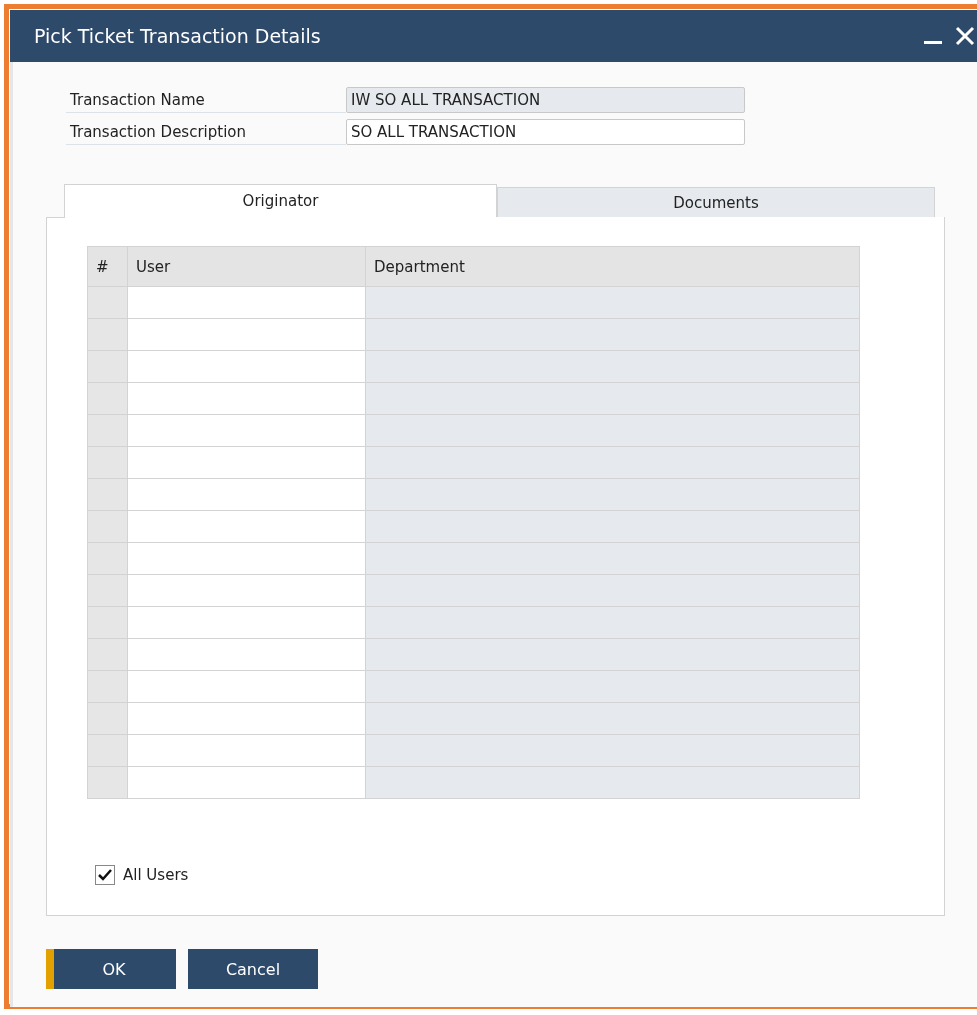 The image size is (977, 1015). Describe the element at coordinates (280, 200) in the screenshot. I see `tab: Originator` at that location.